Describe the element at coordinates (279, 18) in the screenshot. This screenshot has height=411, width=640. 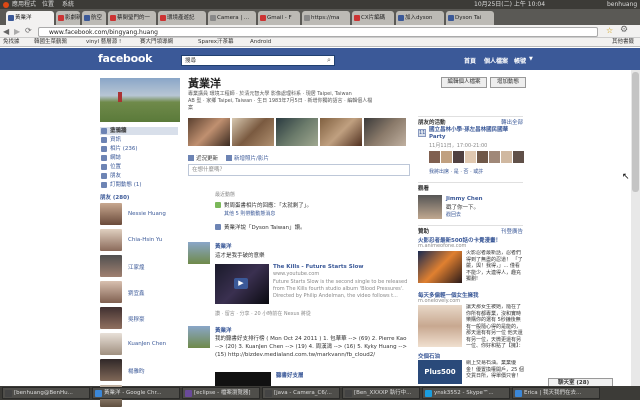
I see `browser-tab: Gmail - F` at that location.